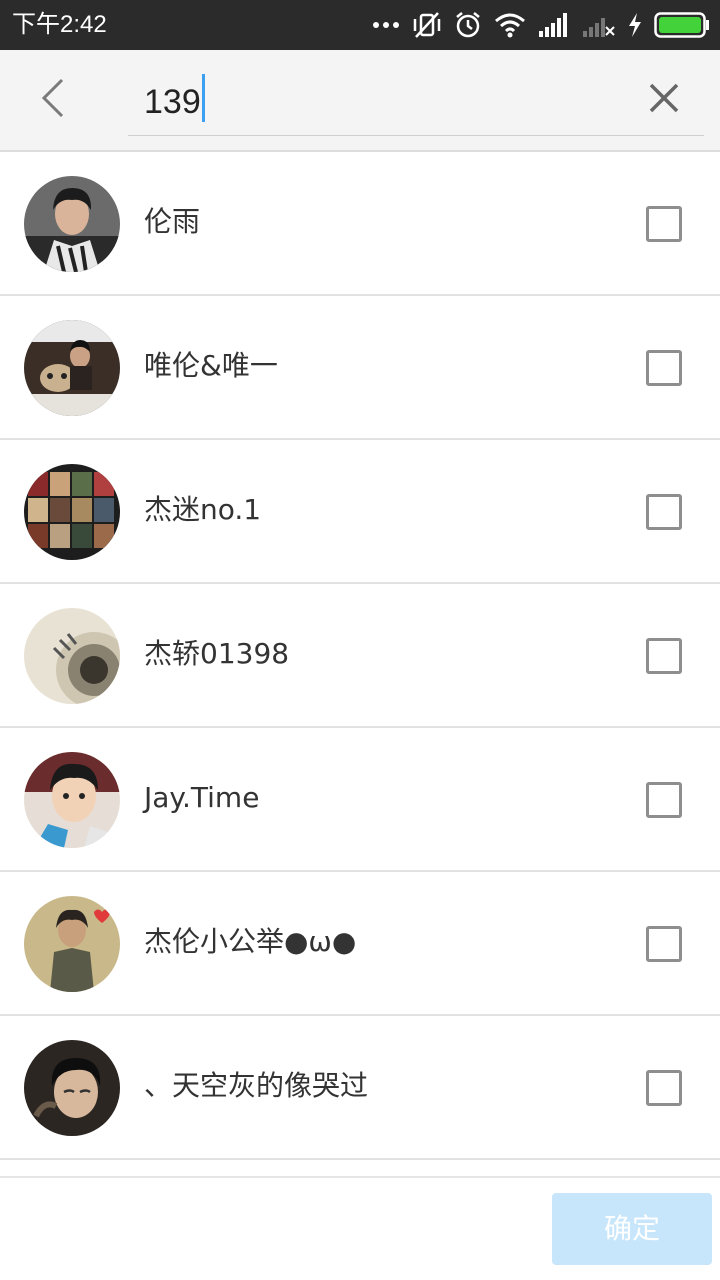 The image size is (720, 1280). I want to click on contact-name: 唯伦&唯一, so click(211, 365).